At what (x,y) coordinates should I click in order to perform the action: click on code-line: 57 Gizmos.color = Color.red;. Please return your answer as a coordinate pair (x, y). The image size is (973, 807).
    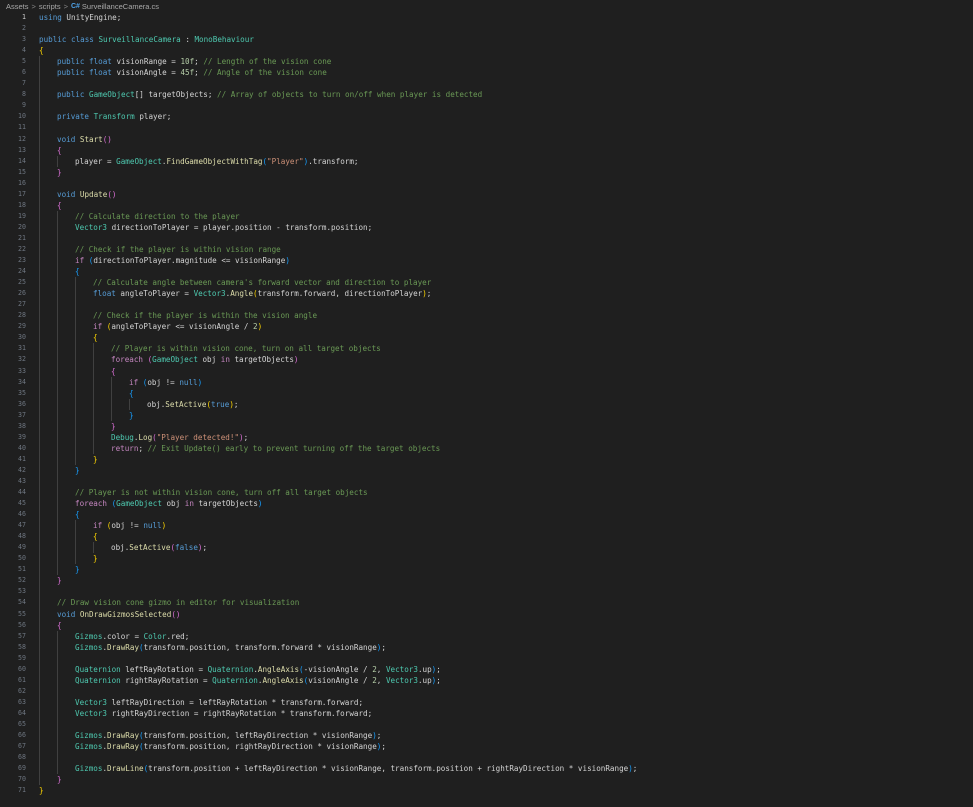
    Looking at the image, I should click on (486, 636).